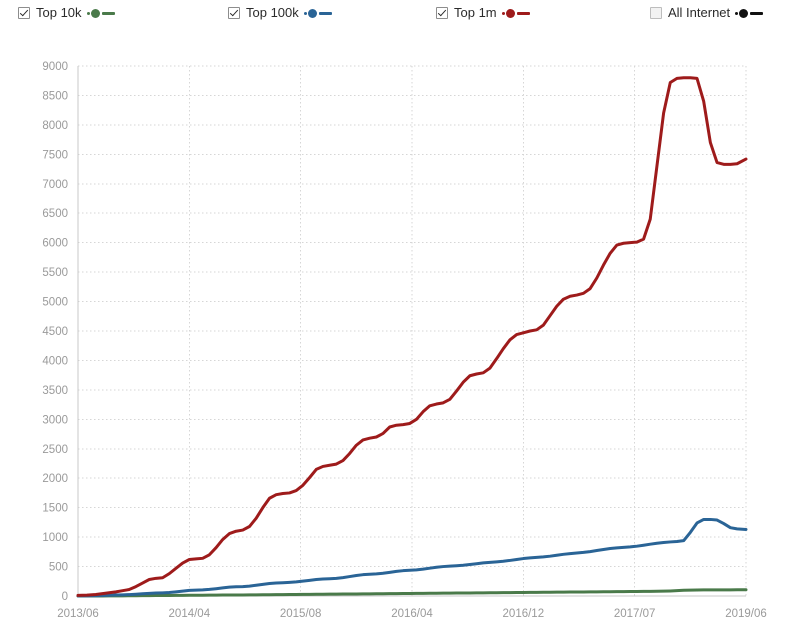  I want to click on legend-label: All Internet, so click(699, 12).